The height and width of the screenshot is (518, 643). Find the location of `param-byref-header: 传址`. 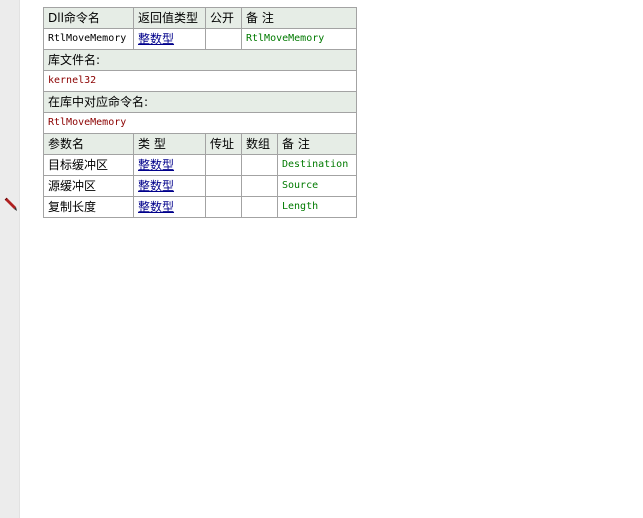

param-byref-header: 传址 is located at coordinates (223, 144).